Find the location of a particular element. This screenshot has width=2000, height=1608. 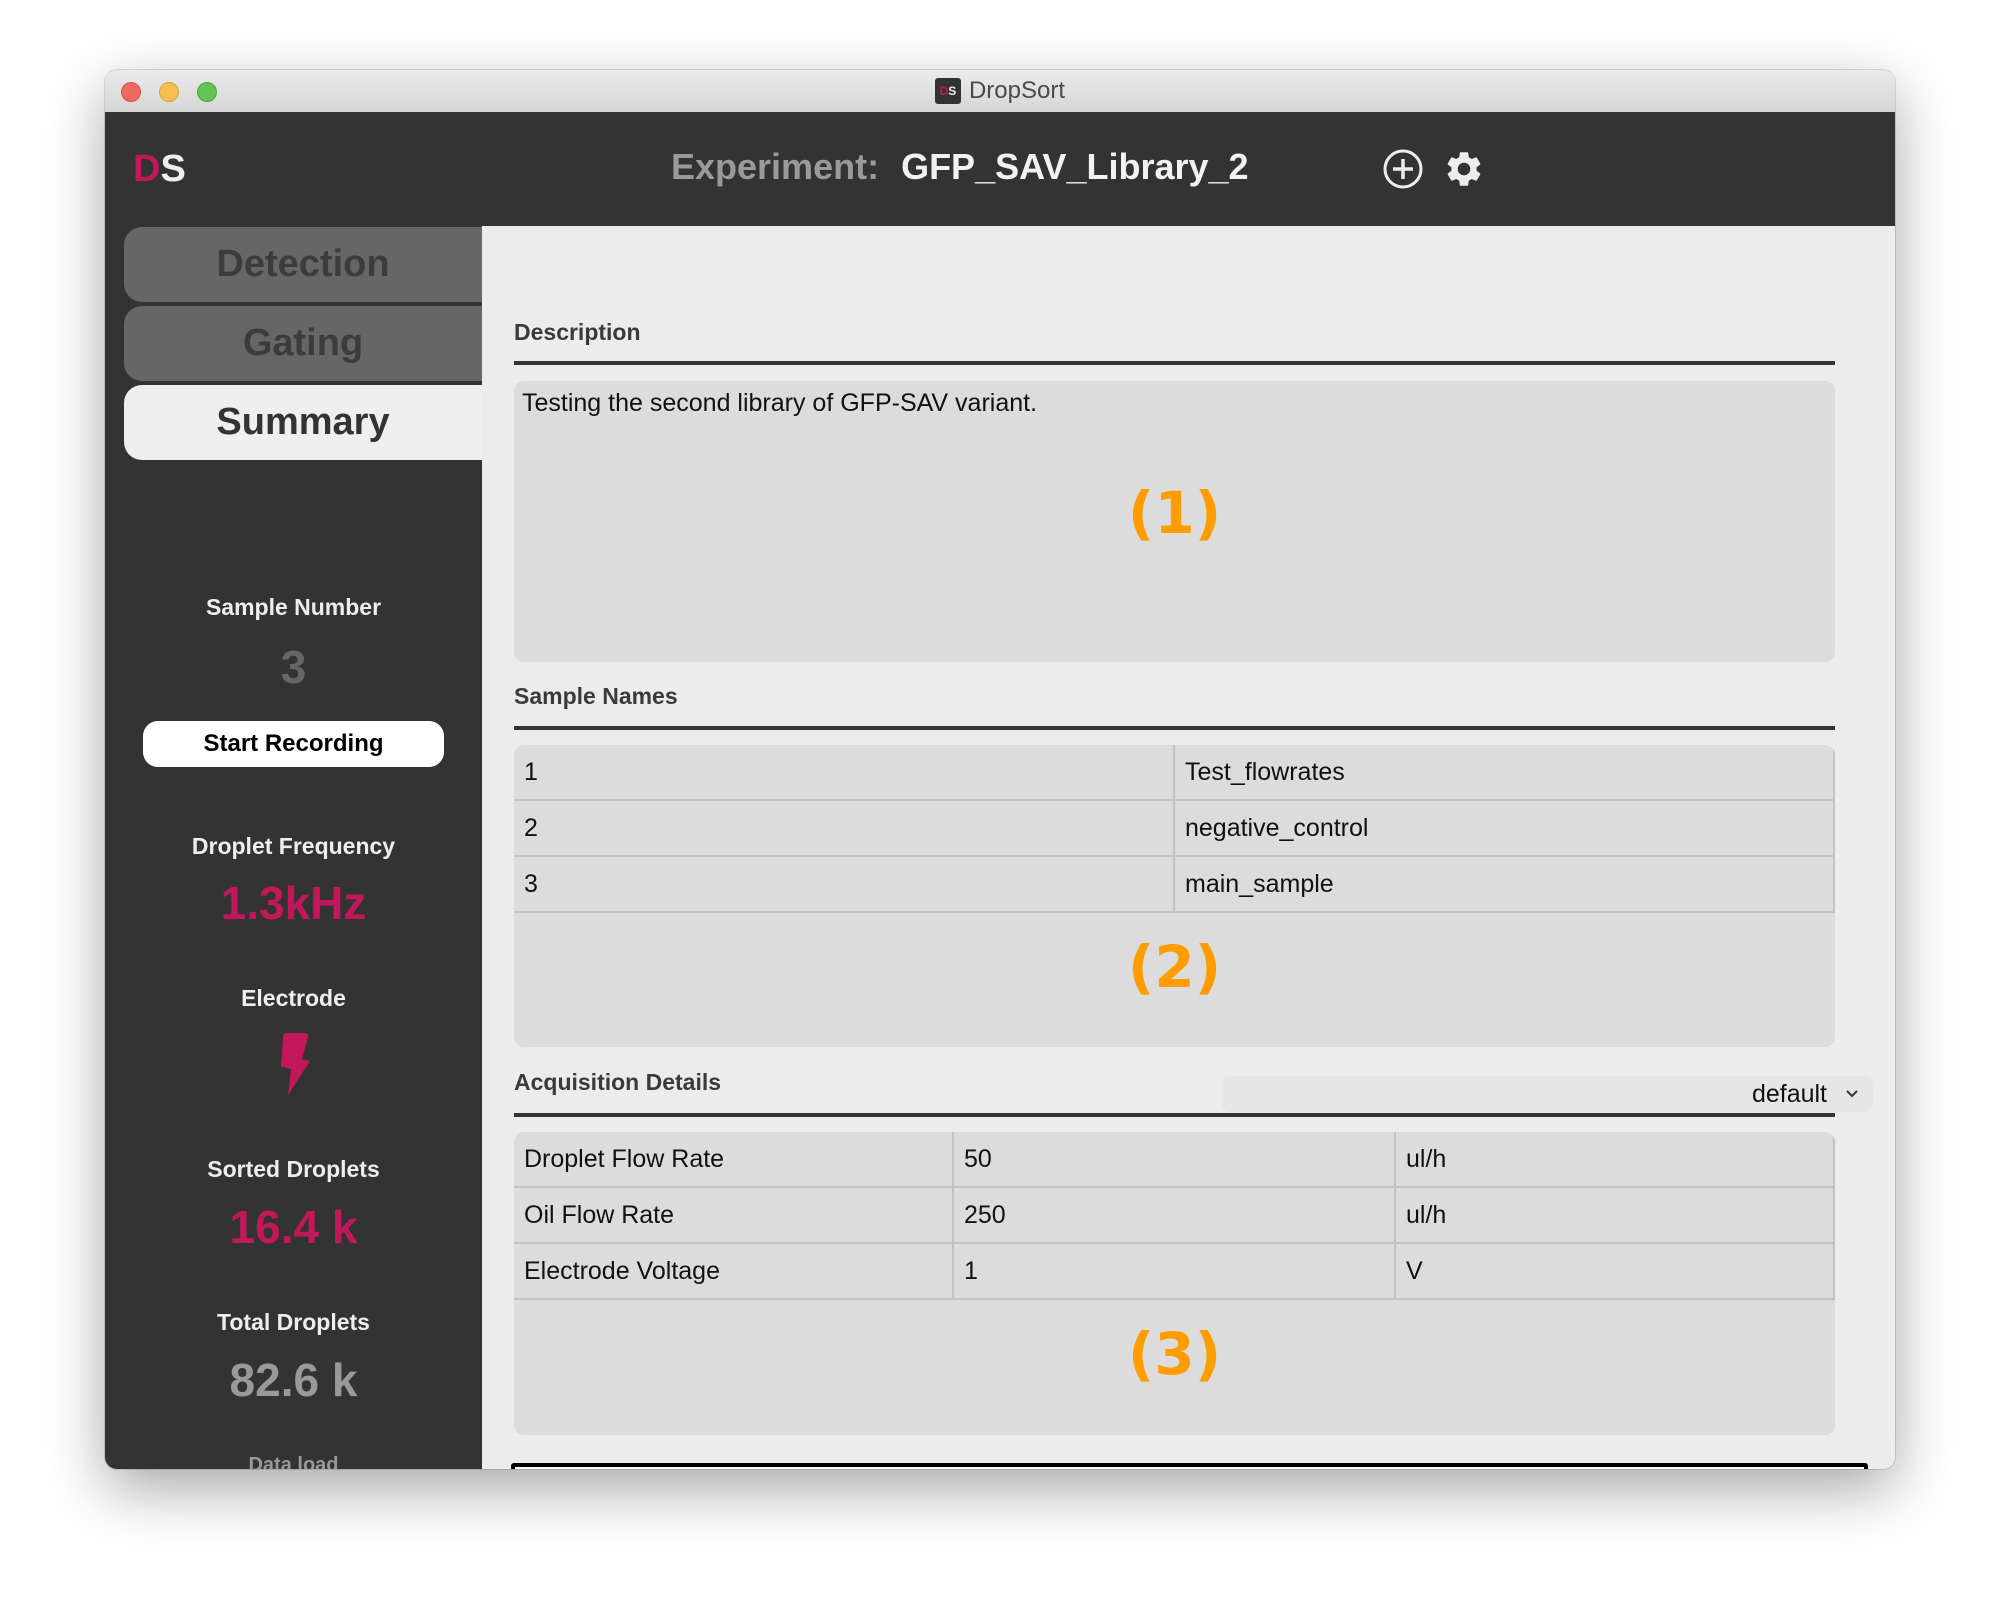

param-name: Electrode Voltage is located at coordinates (734, 1271).